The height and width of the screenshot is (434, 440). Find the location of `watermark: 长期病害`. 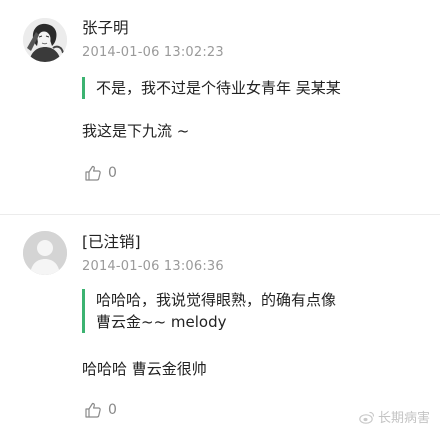

watermark: 长期病害 is located at coordinates (394, 416).